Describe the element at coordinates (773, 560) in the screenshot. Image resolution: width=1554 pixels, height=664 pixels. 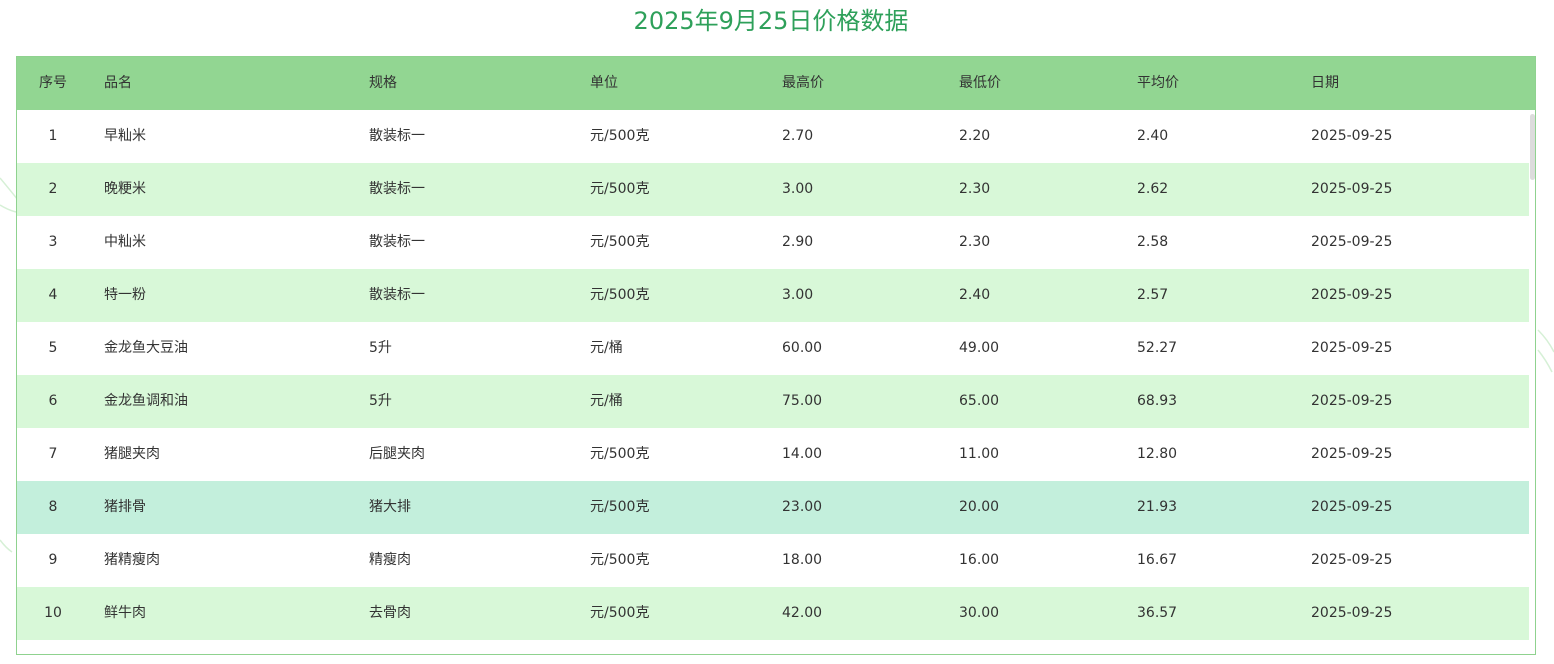
I see `table-row: 9 猪精瘦肉 精瘦肉 元/500克 18.00 16.00 16.67 2025-09-25` at that location.